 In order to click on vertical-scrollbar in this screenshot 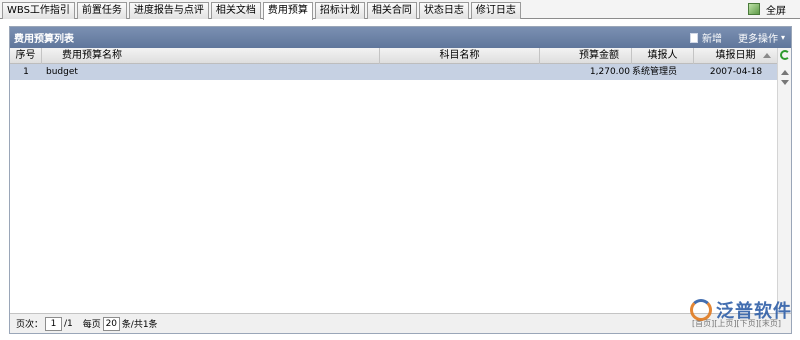, I will do `click(784, 180)`.